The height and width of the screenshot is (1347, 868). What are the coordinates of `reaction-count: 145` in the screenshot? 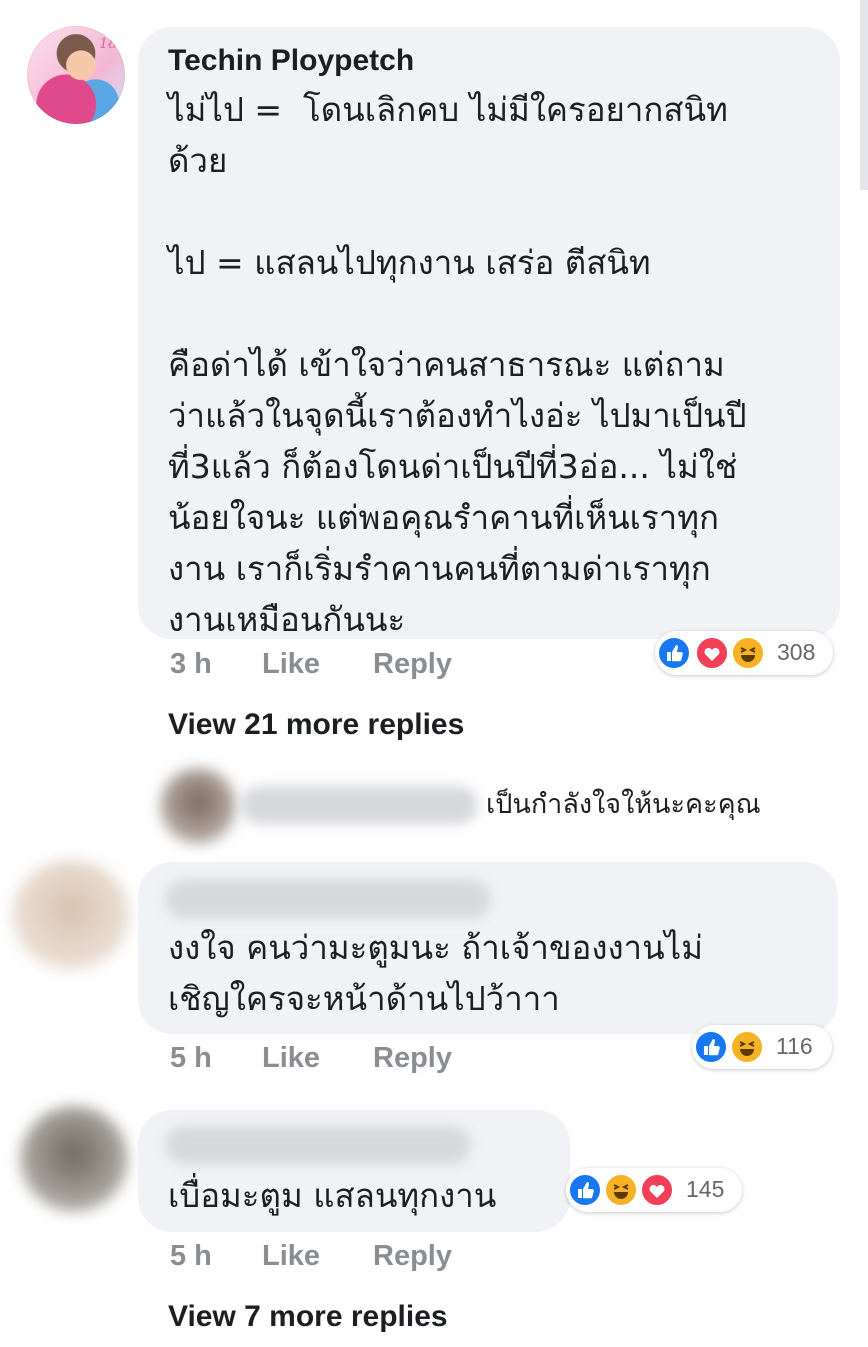 It's located at (705, 1189).